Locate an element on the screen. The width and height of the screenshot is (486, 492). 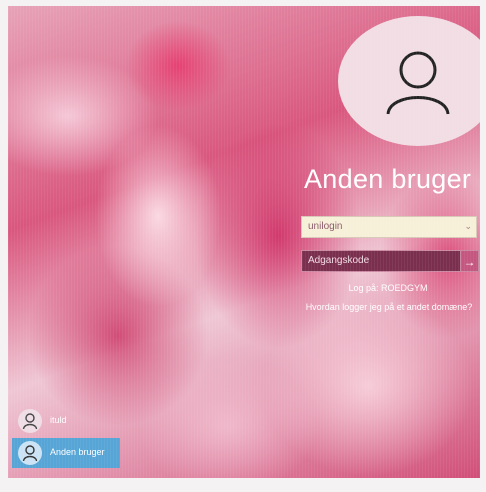
user-switch-item-selected: Anden bruger is located at coordinates (66, 453).